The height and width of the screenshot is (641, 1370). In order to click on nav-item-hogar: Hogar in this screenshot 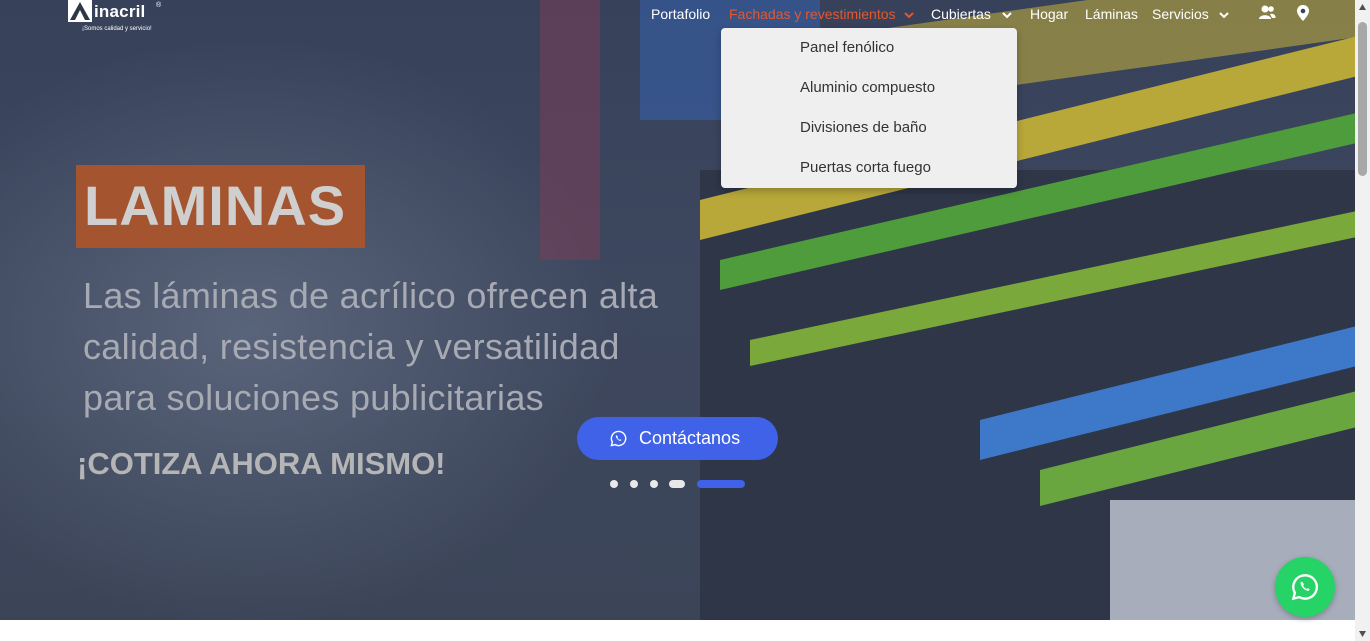, I will do `click(1049, 14)`.